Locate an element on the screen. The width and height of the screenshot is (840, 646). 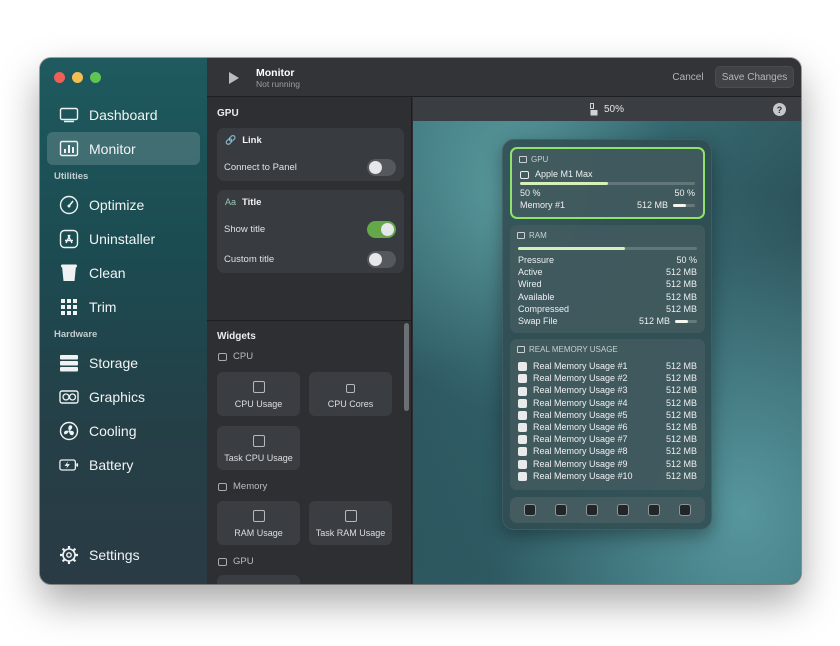
config-section-title: GPU is located at coordinates (228, 113).